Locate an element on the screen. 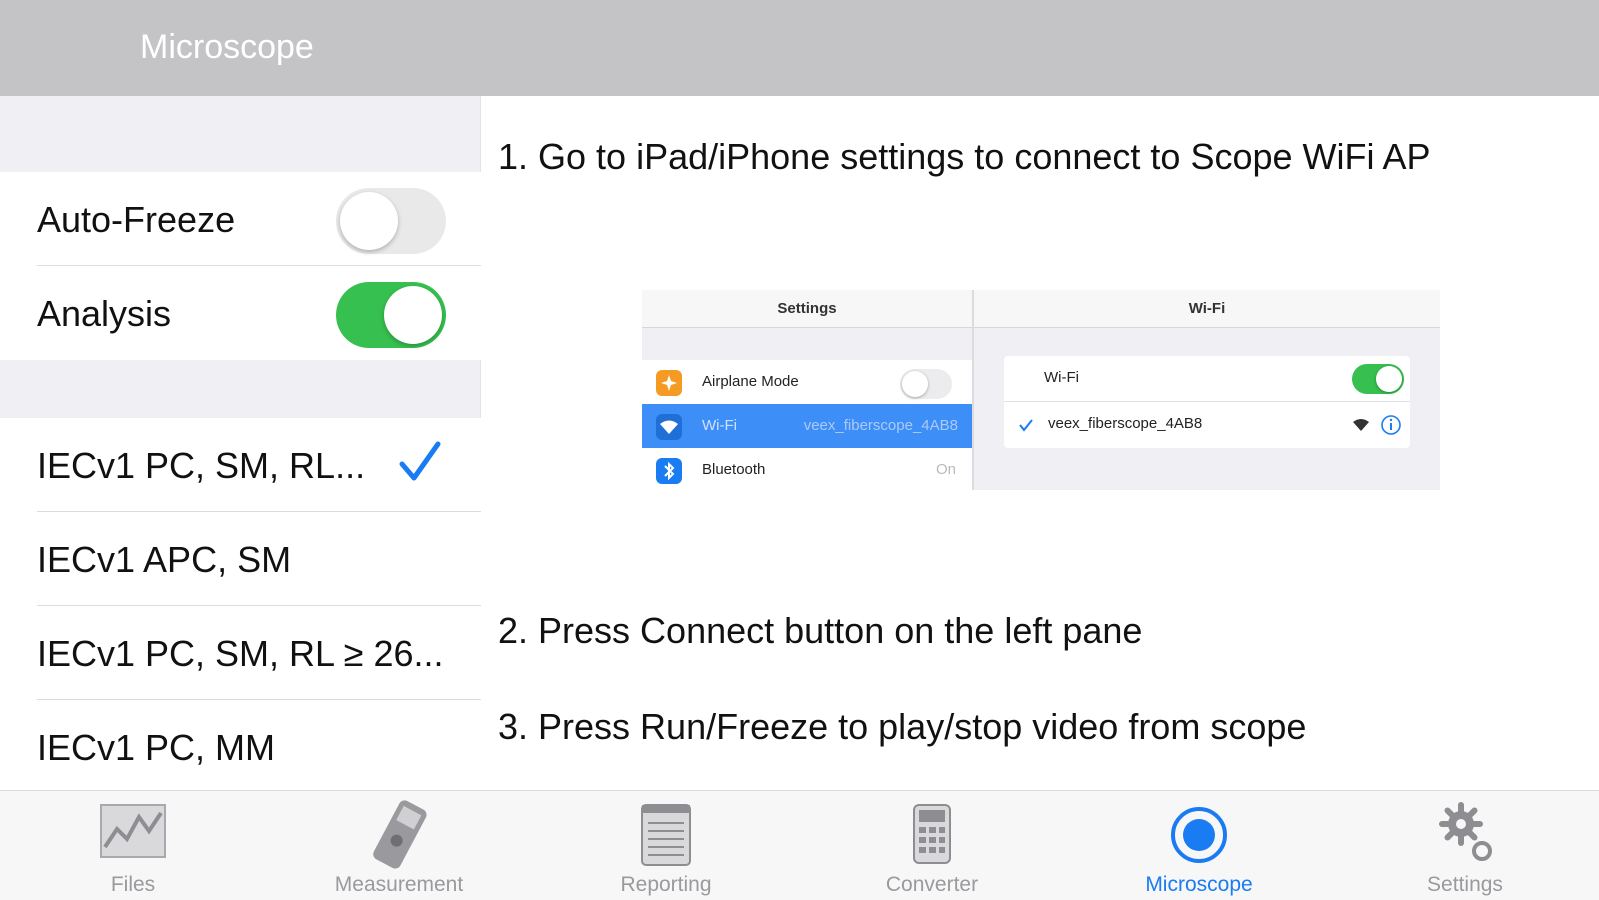 The height and width of the screenshot is (900, 1599). bluetooth-icon is located at coordinates (669, 471).